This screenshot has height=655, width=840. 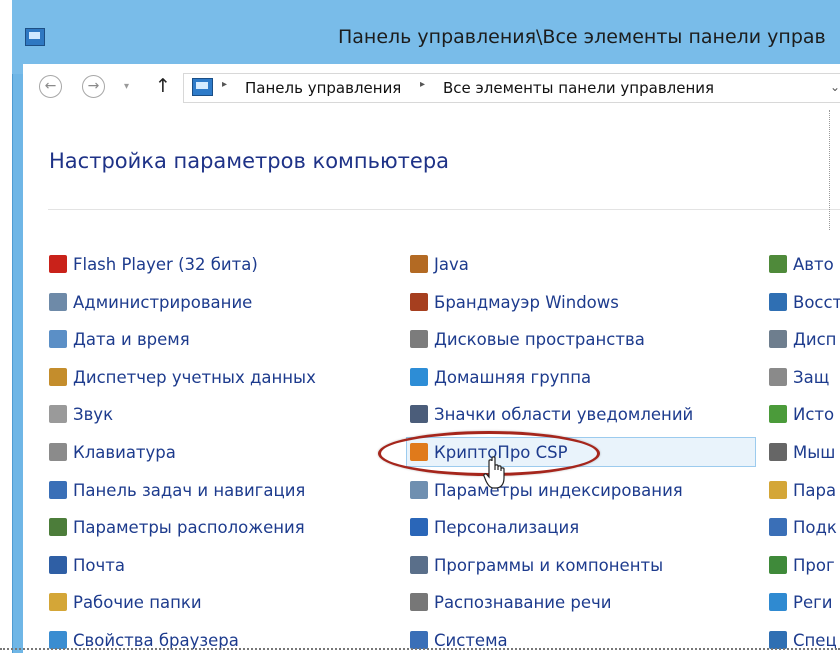 What do you see at coordinates (778, 640) in the screenshot?
I see `ease-of-access-icon` at bounding box center [778, 640].